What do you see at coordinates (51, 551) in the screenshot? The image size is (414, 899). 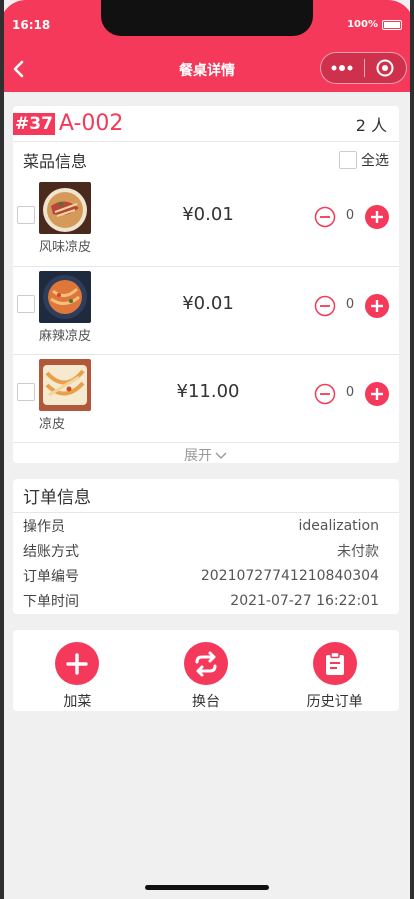 I see `order-row-label: 结账方式` at bounding box center [51, 551].